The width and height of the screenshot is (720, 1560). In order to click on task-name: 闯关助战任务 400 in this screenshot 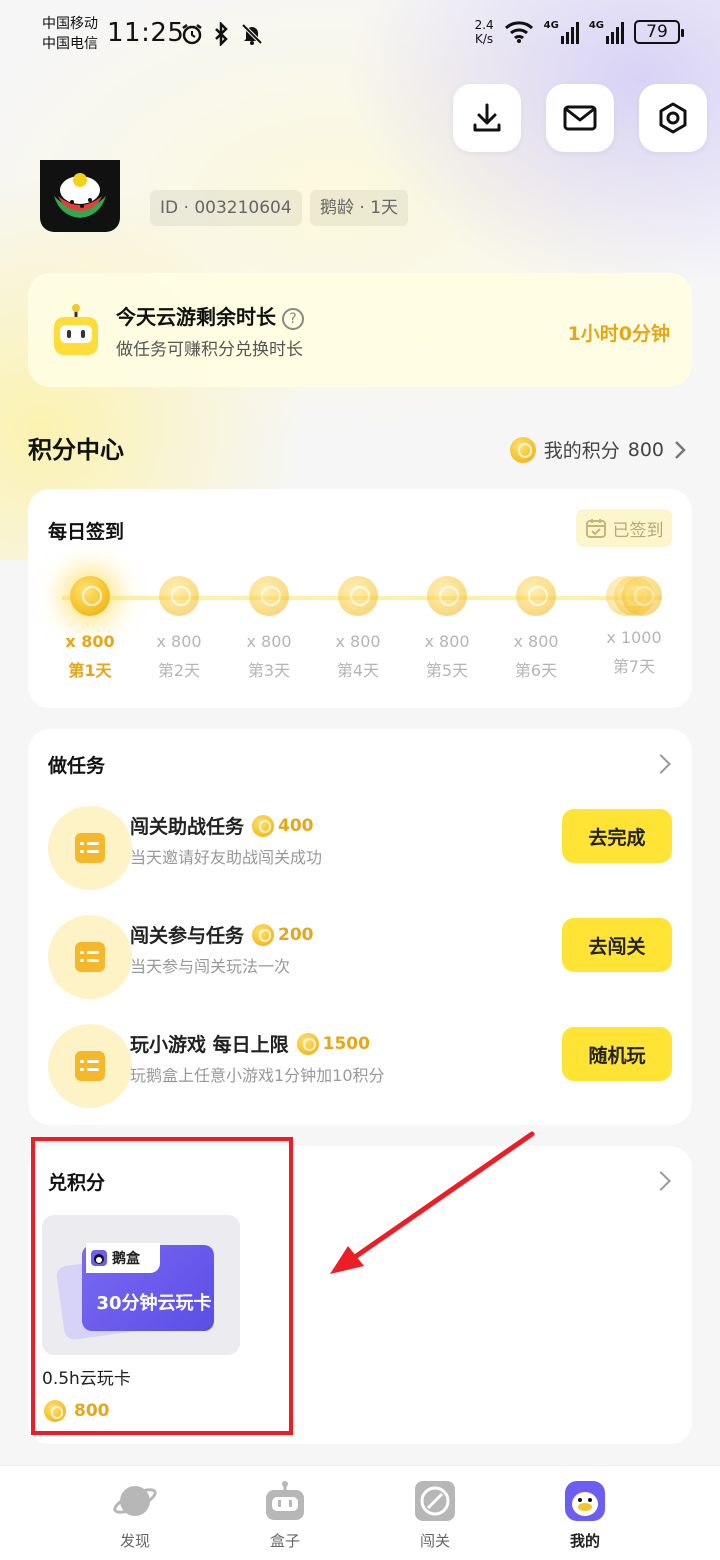, I will do `click(222, 825)`.